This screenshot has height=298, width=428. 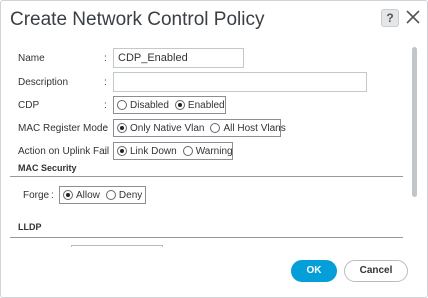 I want to click on link-down-option: Link Down, so click(x=147, y=151).